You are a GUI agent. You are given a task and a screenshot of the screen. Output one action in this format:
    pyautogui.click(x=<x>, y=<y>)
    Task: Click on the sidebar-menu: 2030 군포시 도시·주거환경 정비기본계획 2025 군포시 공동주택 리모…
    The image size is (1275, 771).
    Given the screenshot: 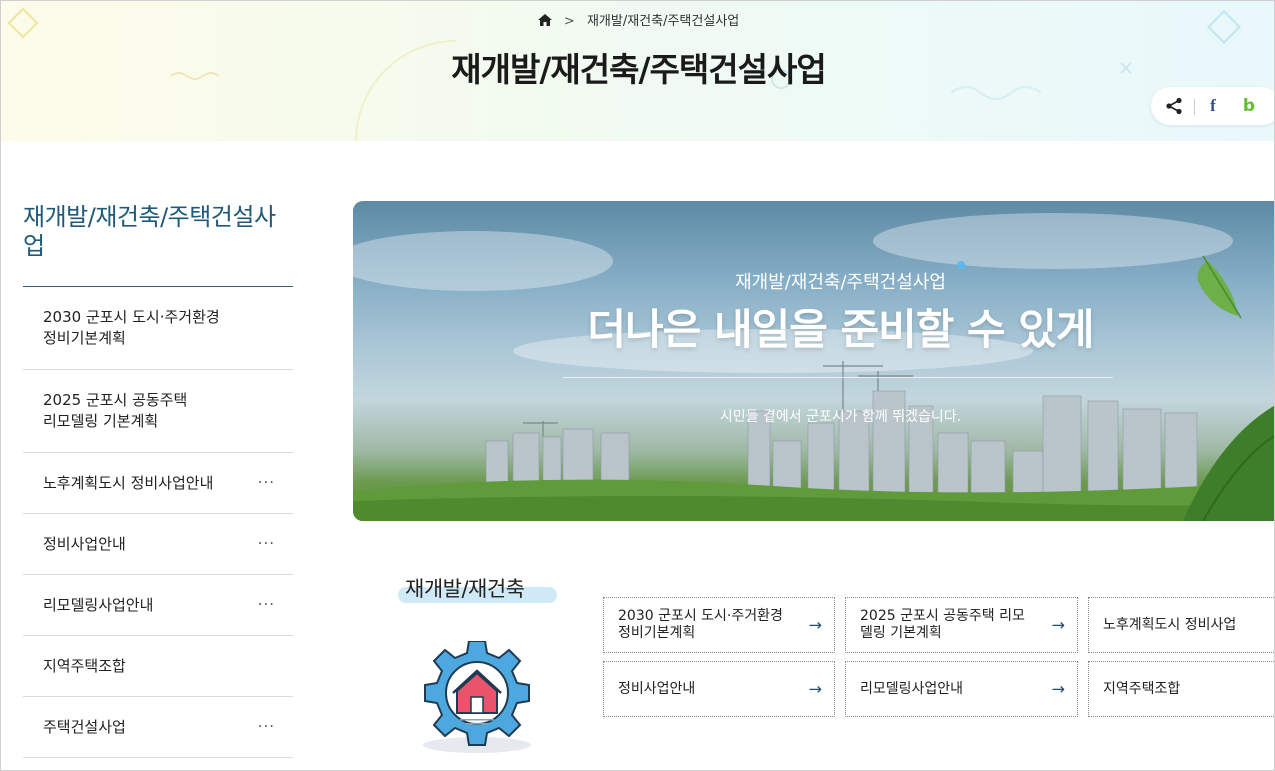 What is the action you would take?
    pyautogui.click(x=158, y=522)
    